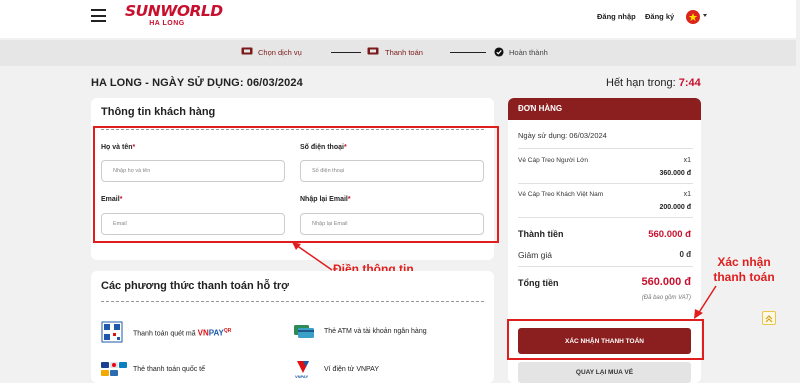 The width and height of the screenshot is (800, 383). What do you see at coordinates (98, 15) in the screenshot?
I see `menu-icon` at bounding box center [98, 15].